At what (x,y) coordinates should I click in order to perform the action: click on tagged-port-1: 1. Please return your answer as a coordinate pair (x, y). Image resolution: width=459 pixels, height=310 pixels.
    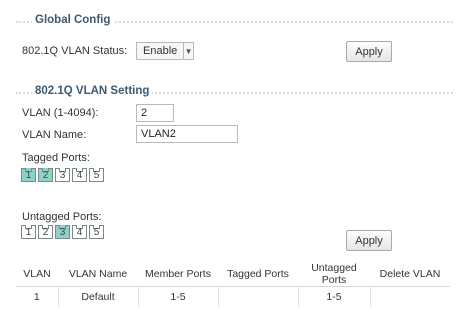
    Looking at the image, I should click on (28, 175).